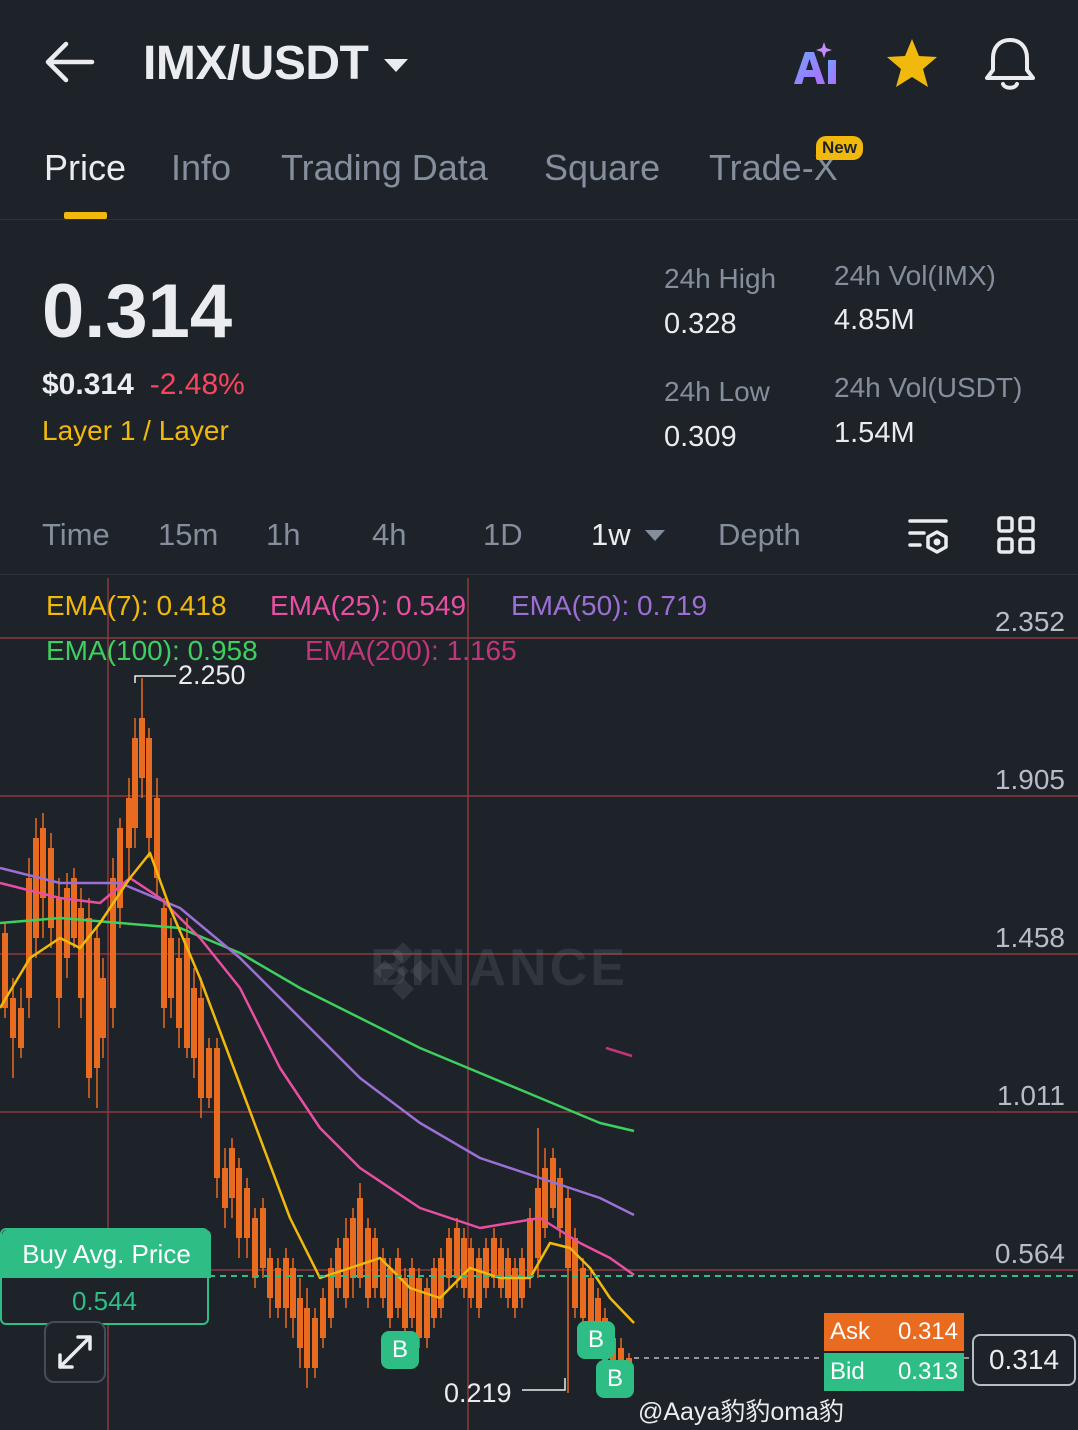  What do you see at coordinates (816, 64) in the screenshot?
I see `ai-assistant-icon` at bounding box center [816, 64].